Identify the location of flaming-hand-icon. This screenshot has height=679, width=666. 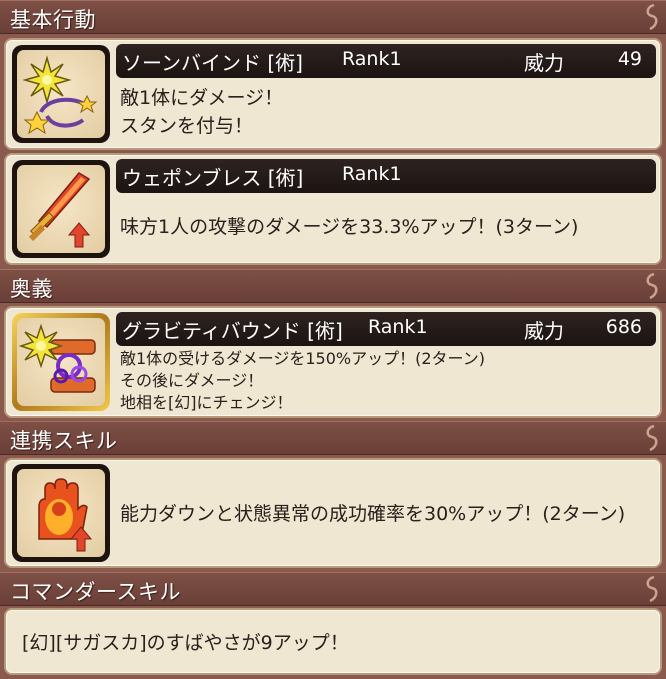
(65, 515).